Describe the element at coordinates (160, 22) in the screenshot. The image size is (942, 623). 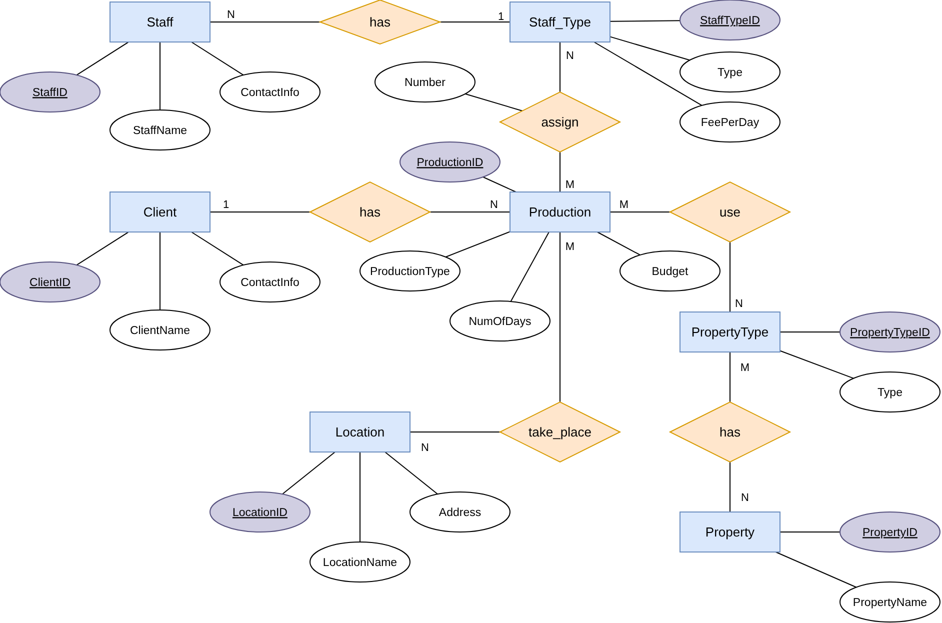
I see `entity-name: Staff` at that location.